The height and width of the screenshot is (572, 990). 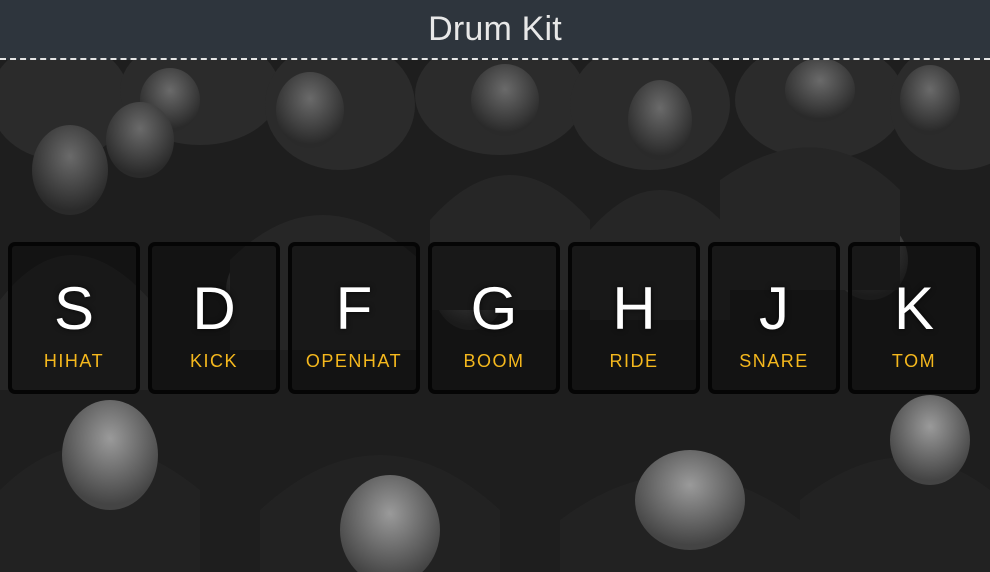 What do you see at coordinates (914, 308) in the screenshot?
I see `key-letter: K` at bounding box center [914, 308].